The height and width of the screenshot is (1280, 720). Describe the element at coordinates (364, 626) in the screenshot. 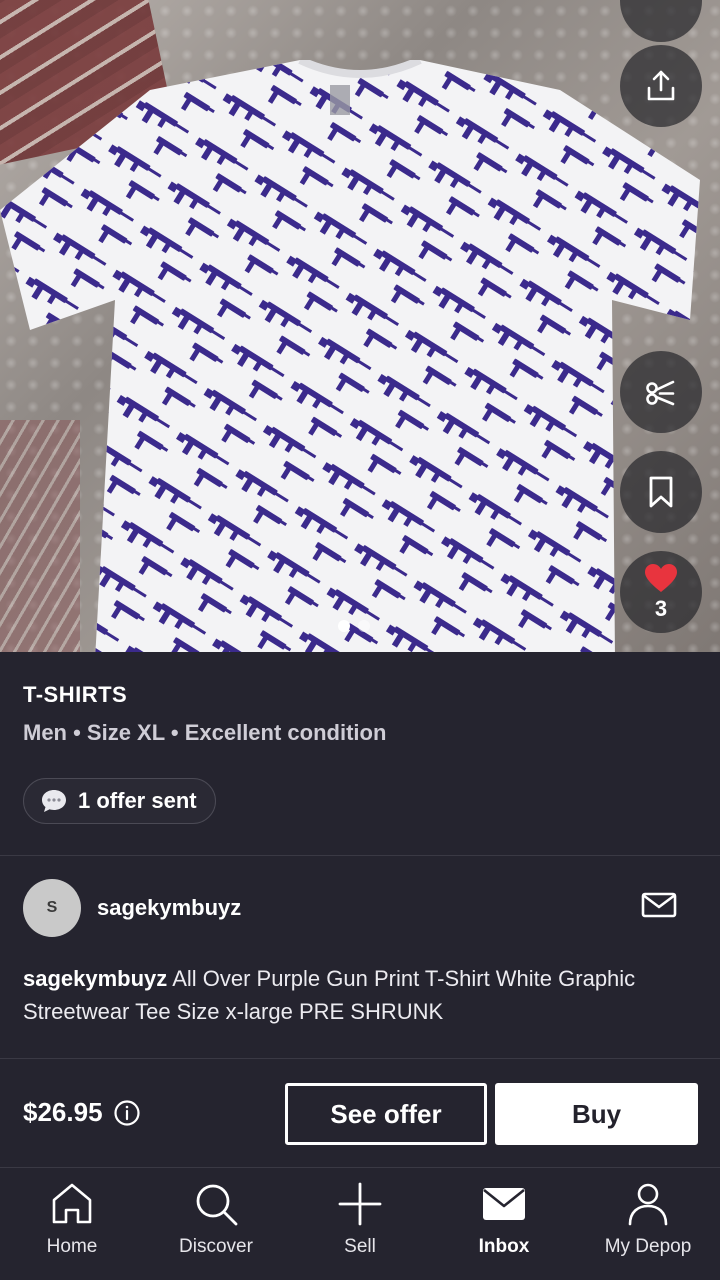

I see `pager-dot` at that location.